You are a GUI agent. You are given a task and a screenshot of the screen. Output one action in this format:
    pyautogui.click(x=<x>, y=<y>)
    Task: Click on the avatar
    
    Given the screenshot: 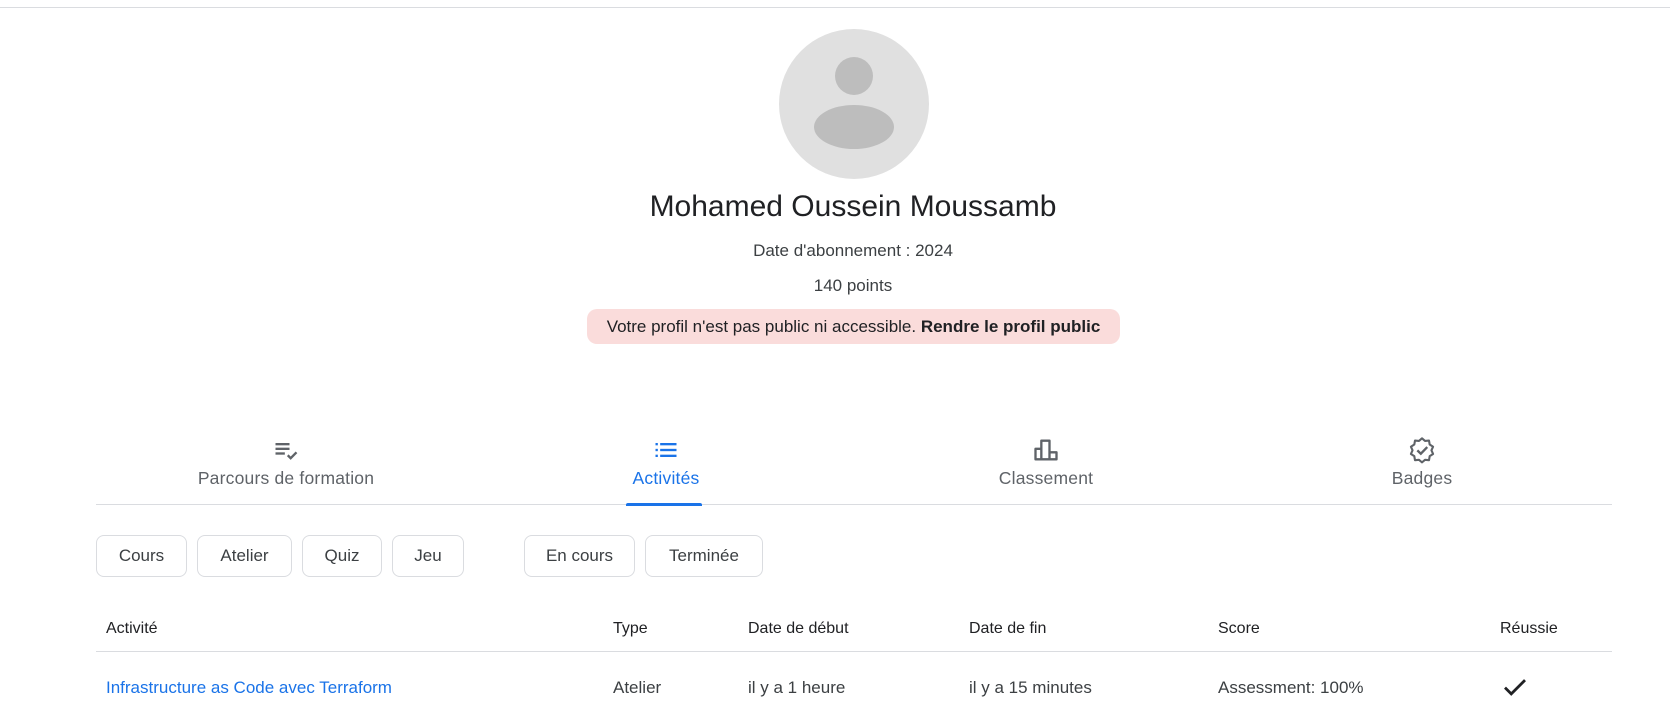 What is the action you would take?
    pyautogui.click(x=854, y=104)
    